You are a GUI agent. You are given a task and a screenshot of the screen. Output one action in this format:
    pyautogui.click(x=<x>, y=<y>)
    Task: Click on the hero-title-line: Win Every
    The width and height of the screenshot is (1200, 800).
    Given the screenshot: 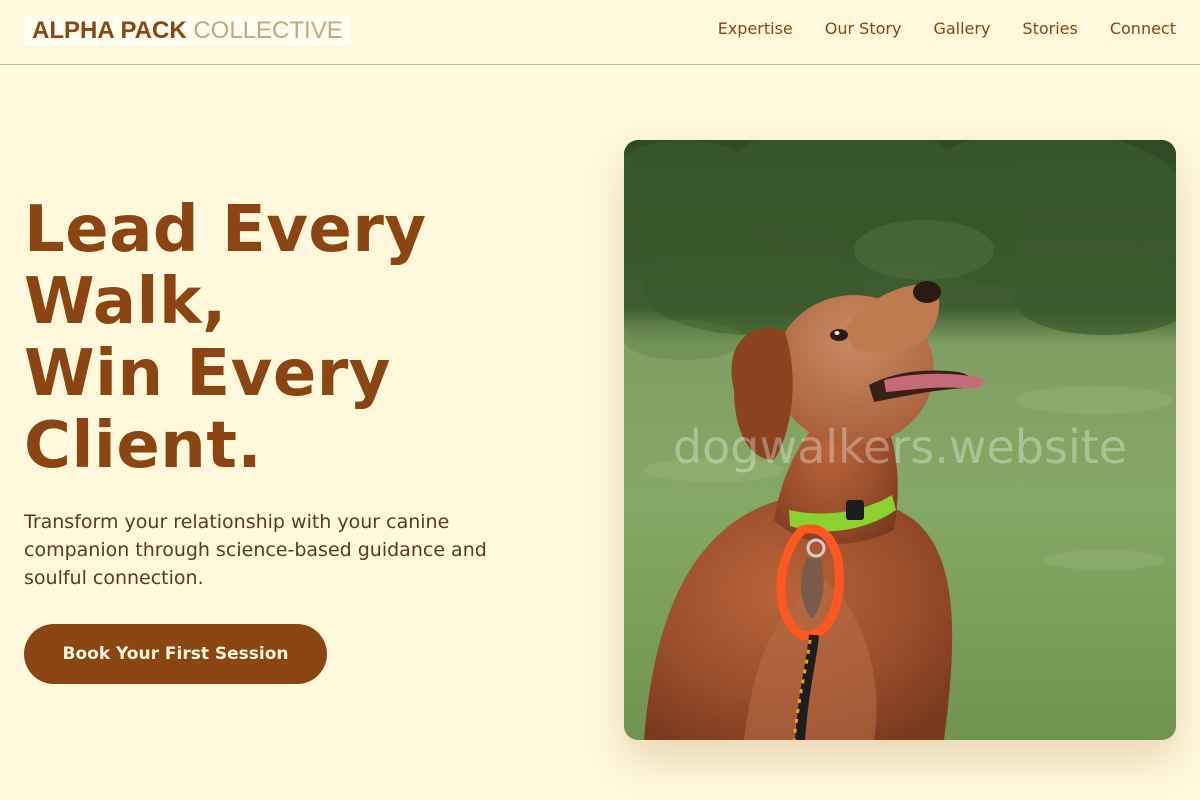 What is the action you would take?
    pyautogui.click(x=207, y=374)
    